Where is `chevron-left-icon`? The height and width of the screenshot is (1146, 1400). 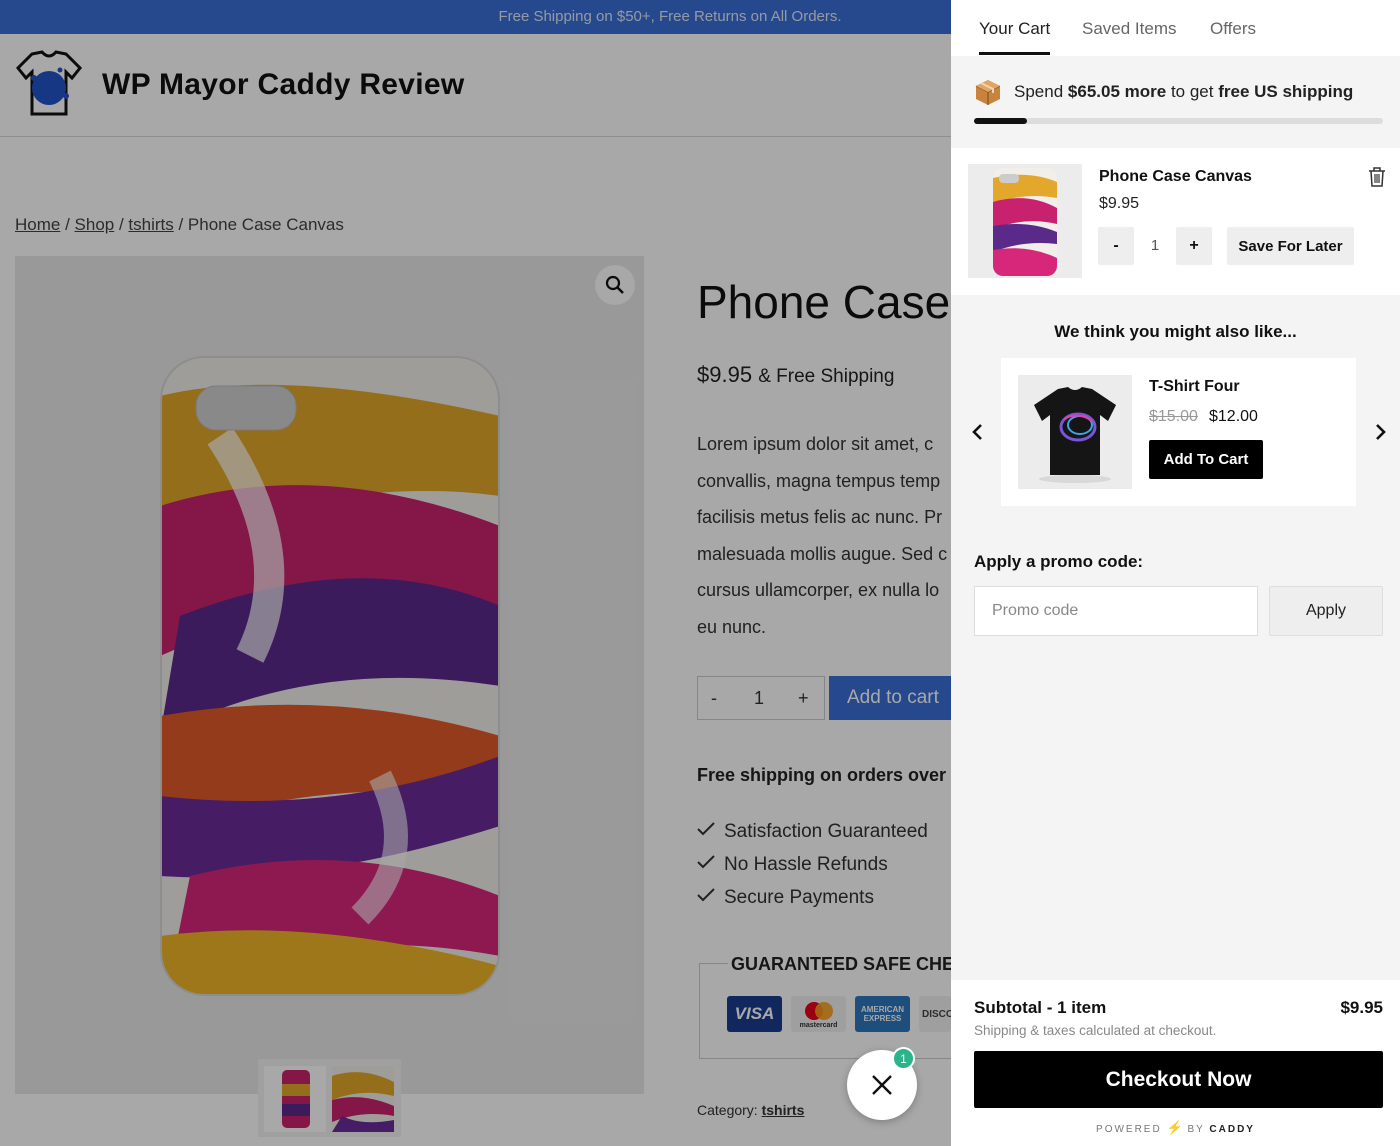 chevron-left-icon is located at coordinates (978, 432).